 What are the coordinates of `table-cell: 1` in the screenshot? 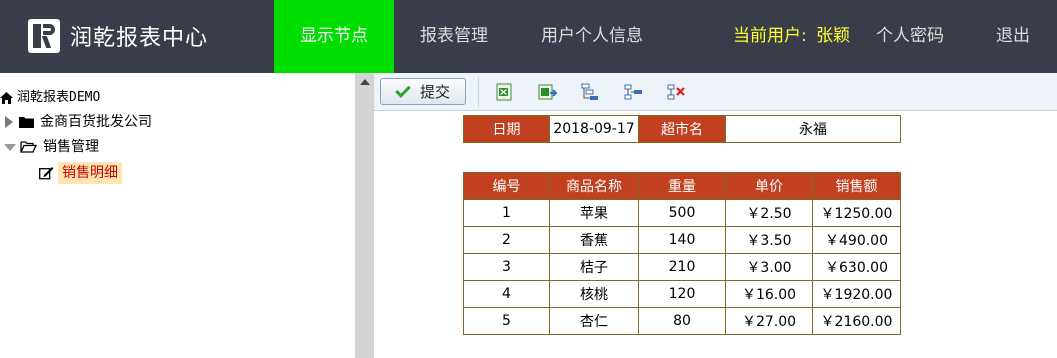 It's located at (506, 213).